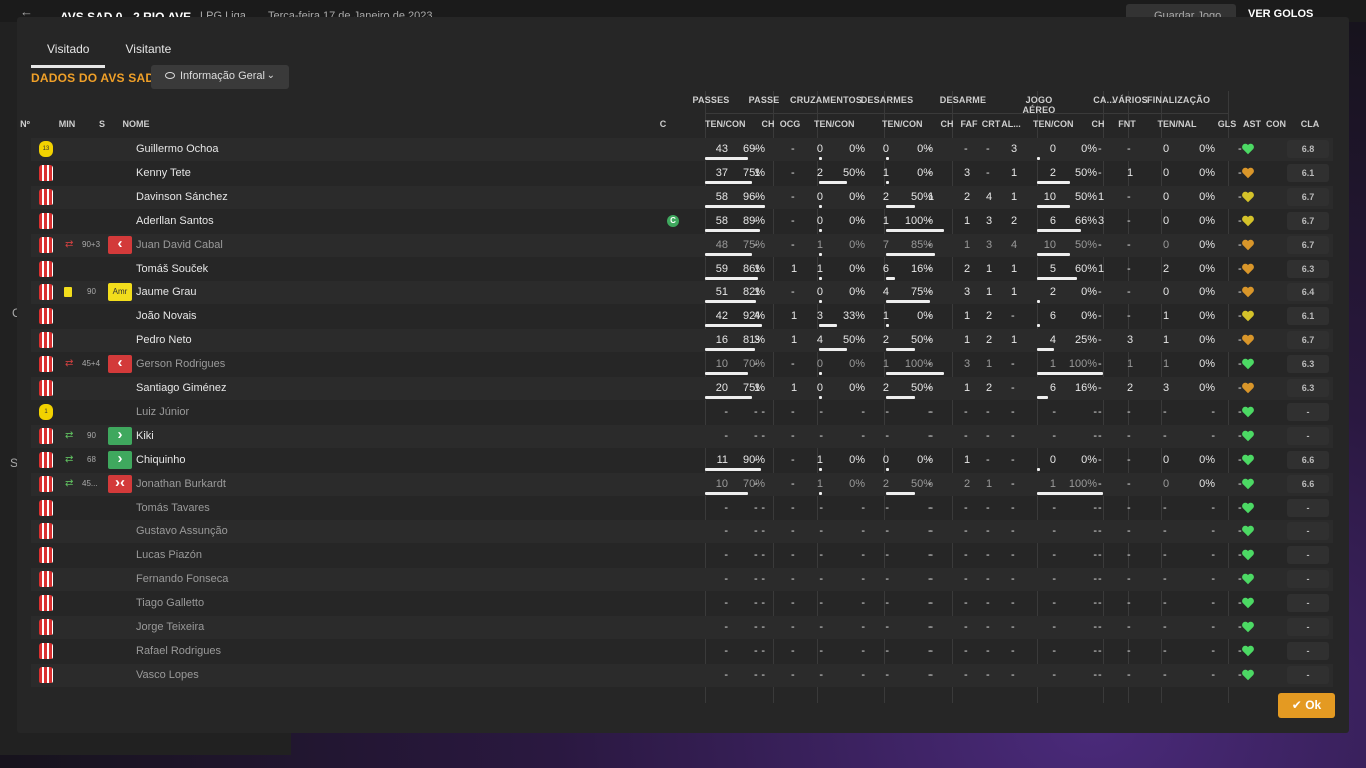 This screenshot has width=1366, height=768. Describe the element at coordinates (170, 603) in the screenshot. I see `player-name: Tiago Galletto` at that location.